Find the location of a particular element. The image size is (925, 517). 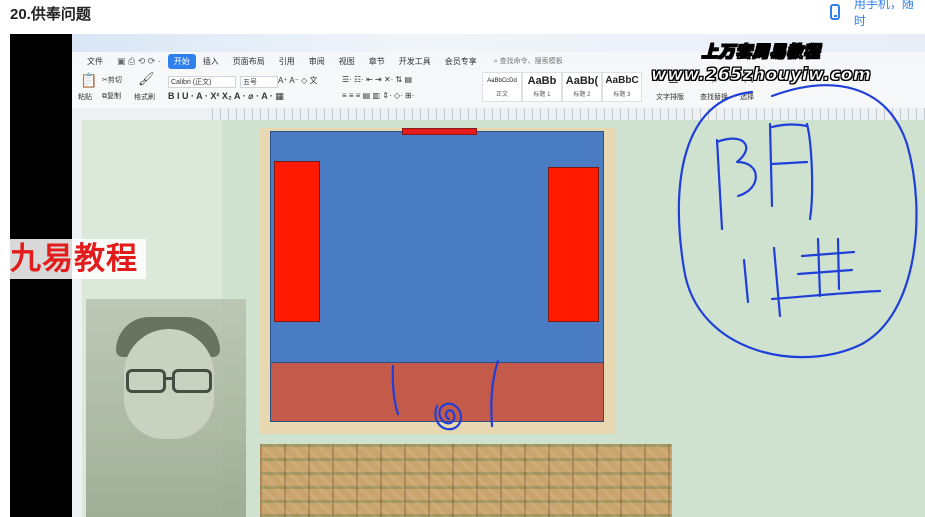

style-heading-3-name: 标题 3 is located at coordinates (622, 95).